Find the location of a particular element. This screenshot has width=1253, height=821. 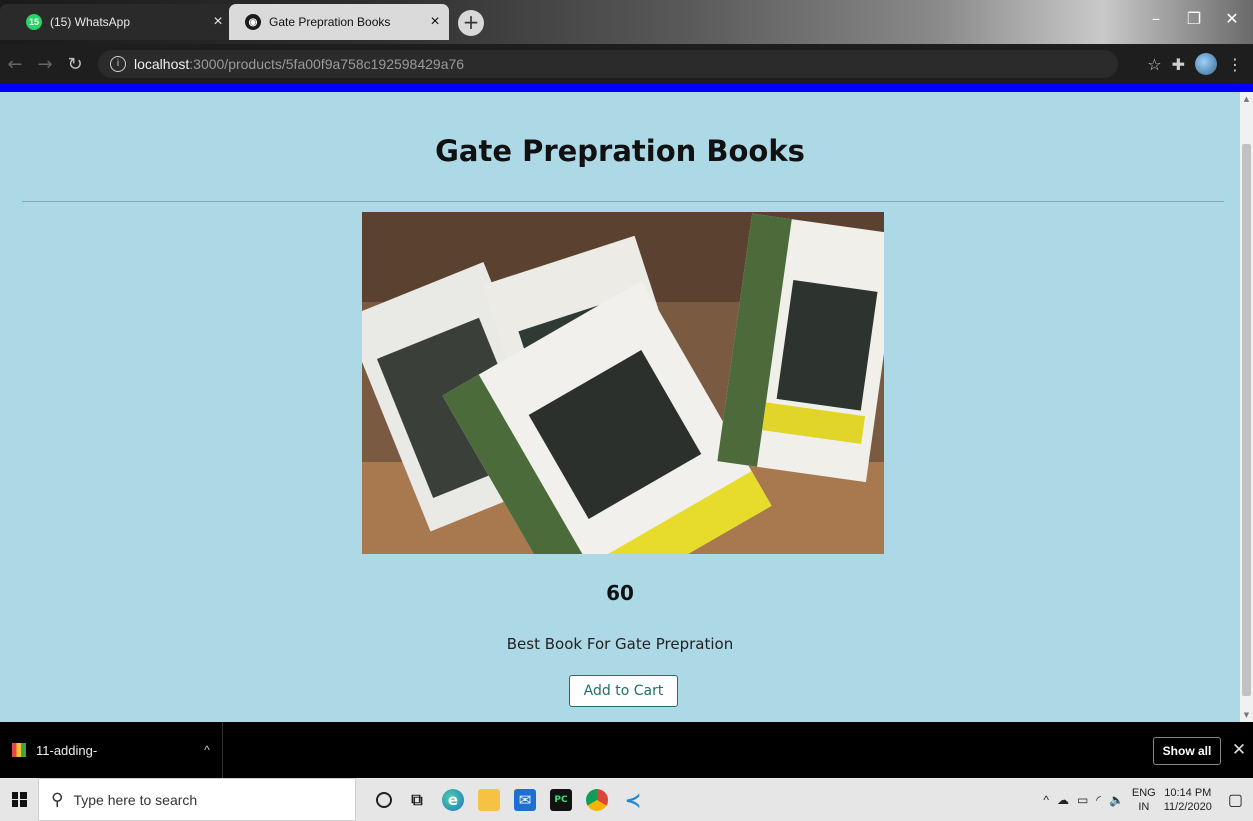

scroll-up-arrow-icon: ▲ is located at coordinates (1246, 99).